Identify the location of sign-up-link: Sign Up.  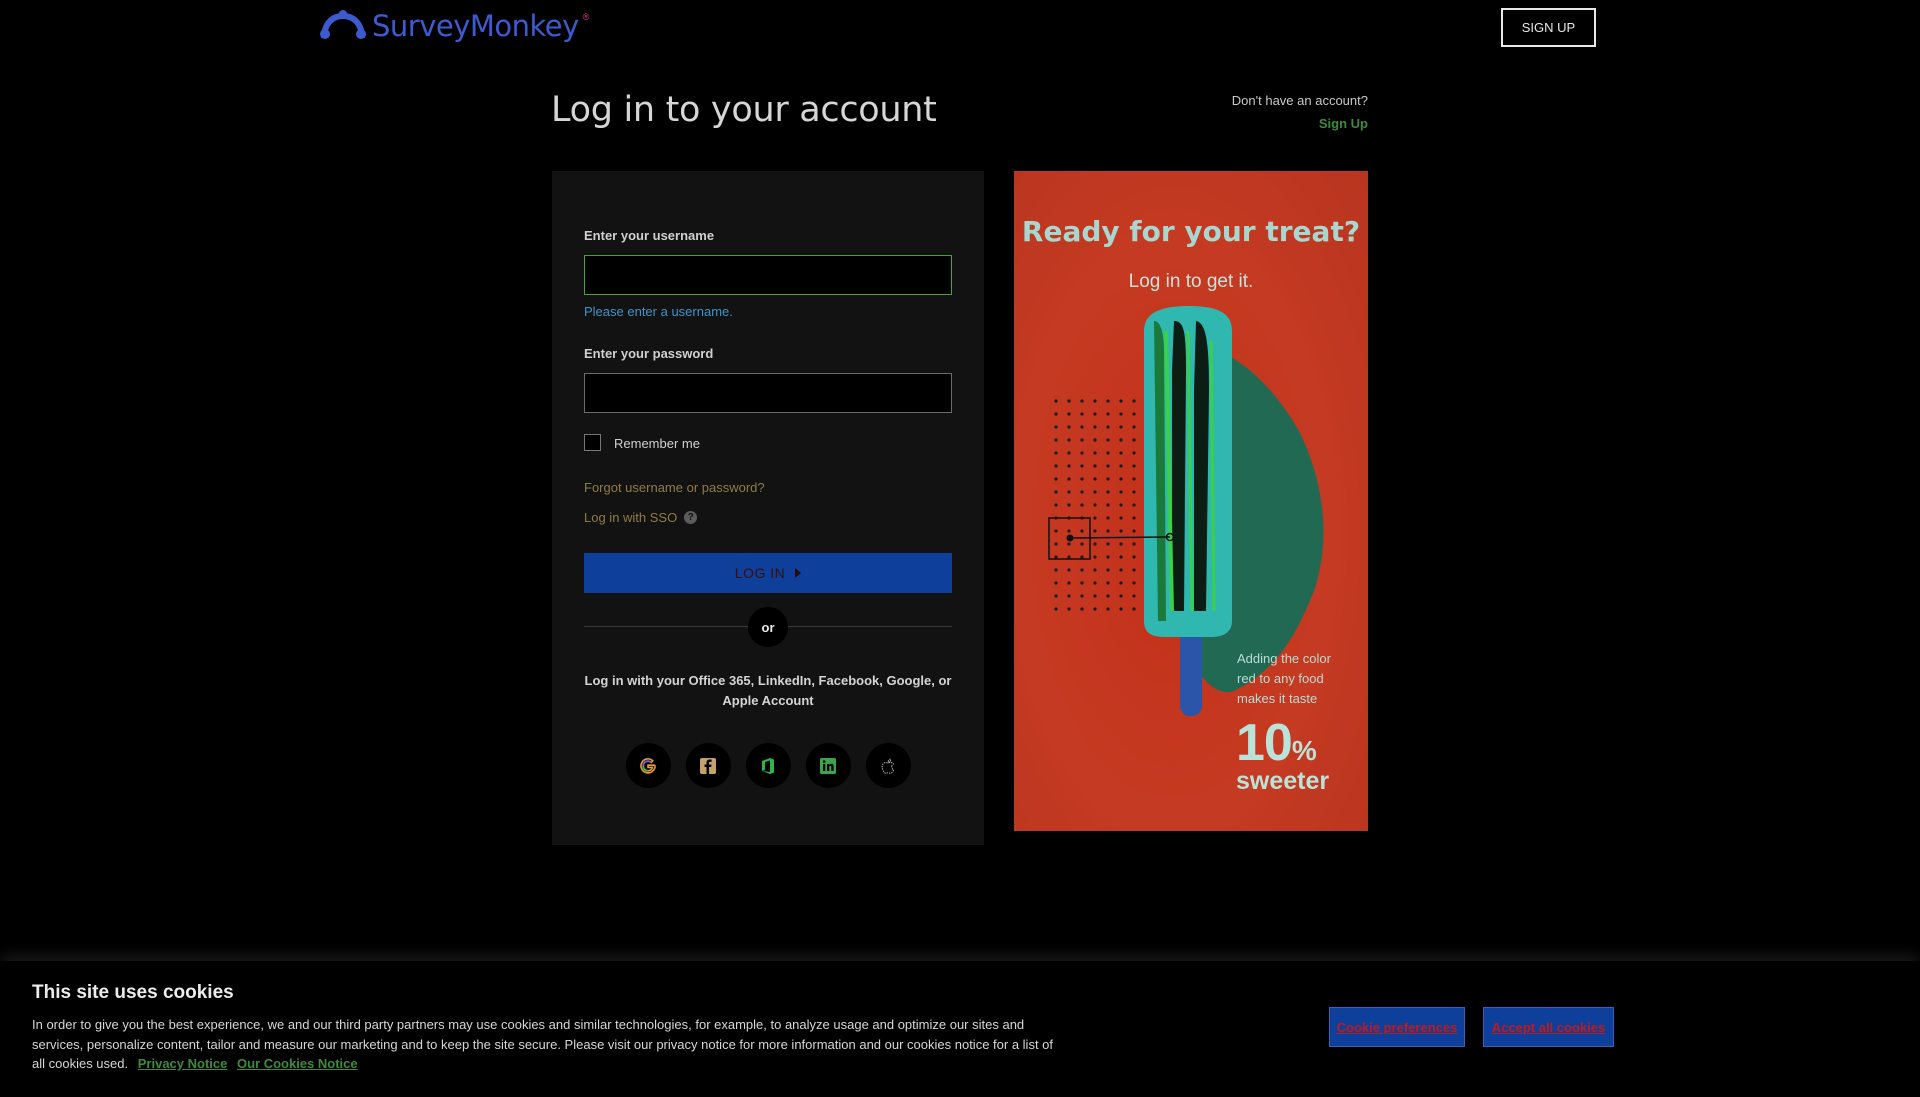
(1300, 123).